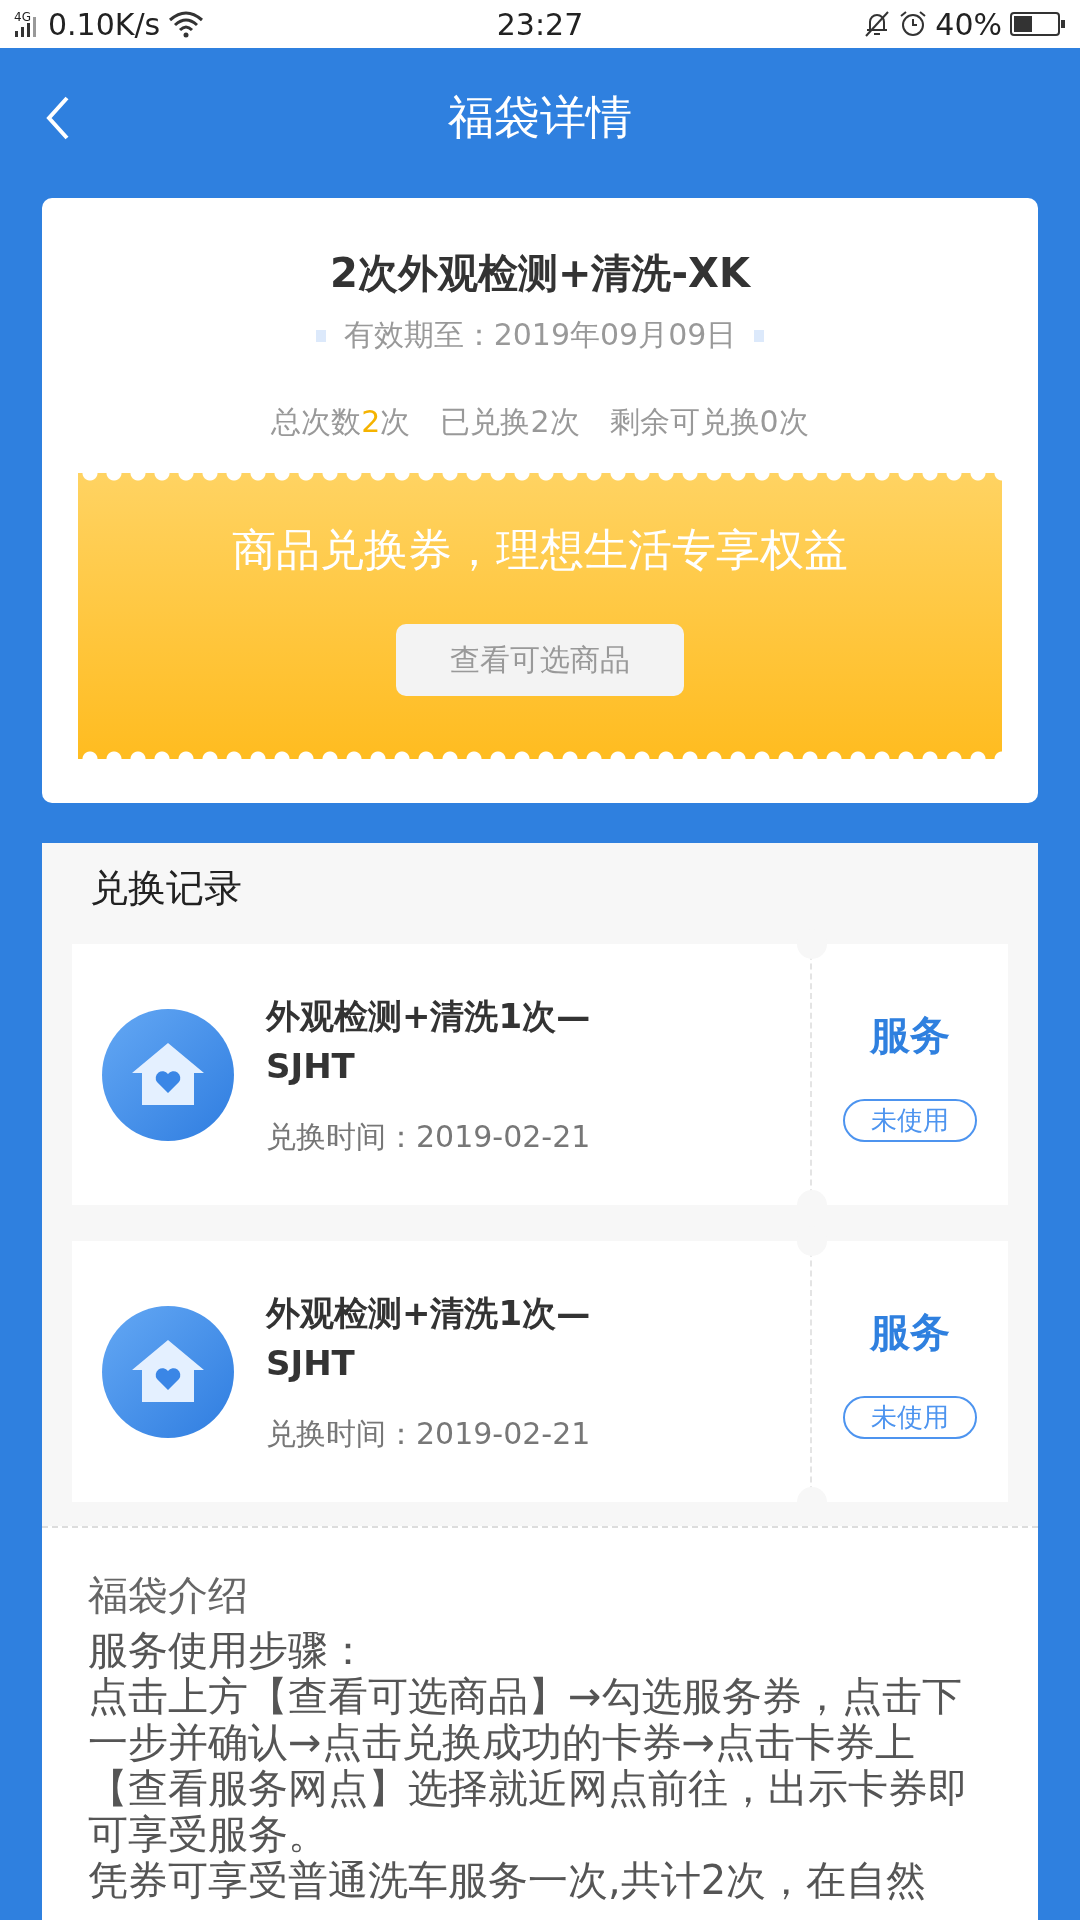 The height and width of the screenshot is (1920, 1080). I want to click on clock-time: 23:27, so click(540, 24).